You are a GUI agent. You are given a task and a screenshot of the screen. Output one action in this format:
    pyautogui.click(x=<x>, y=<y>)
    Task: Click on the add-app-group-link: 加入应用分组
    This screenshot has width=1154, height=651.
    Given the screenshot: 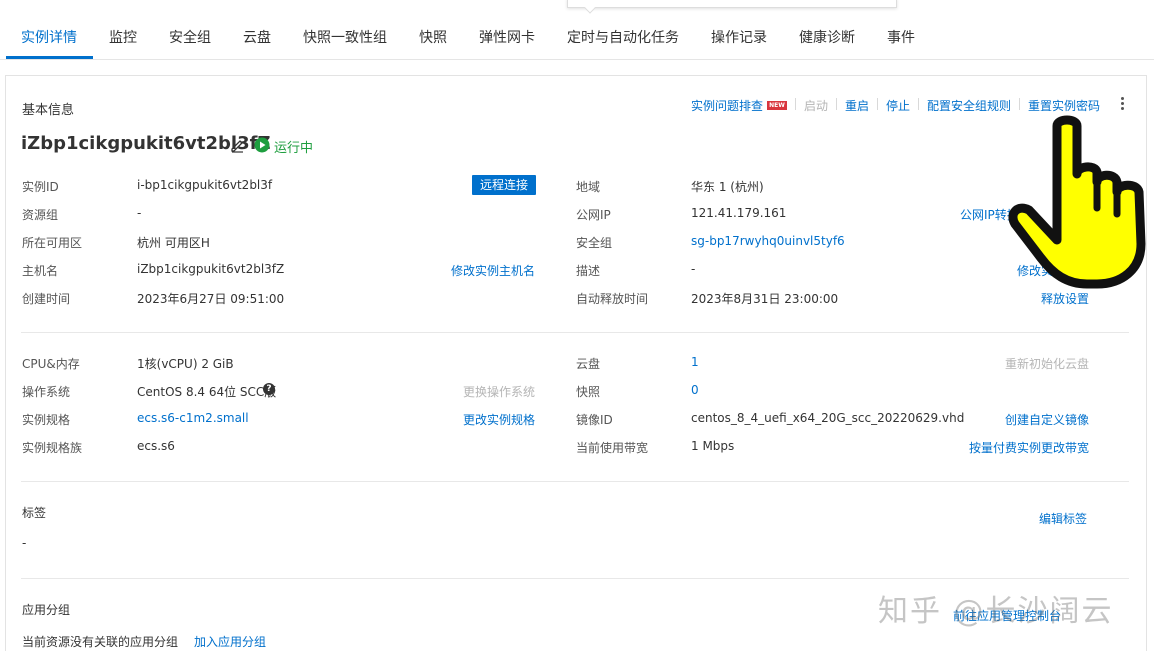 What is the action you would take?
    pyautogui.click(x=230, y=641)
    